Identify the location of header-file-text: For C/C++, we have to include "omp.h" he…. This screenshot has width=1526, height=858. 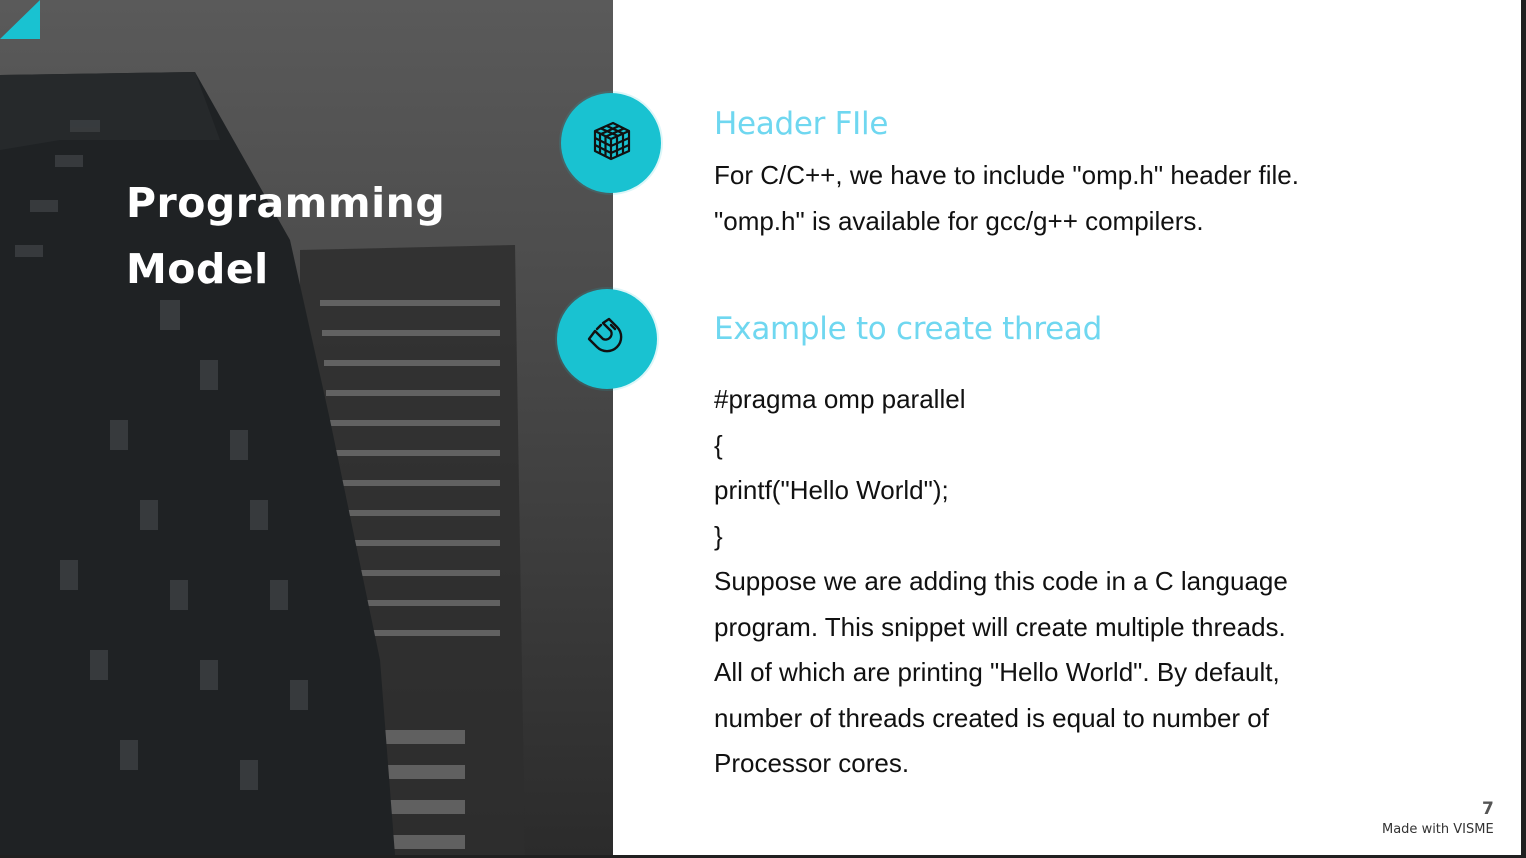
(1064, 198).